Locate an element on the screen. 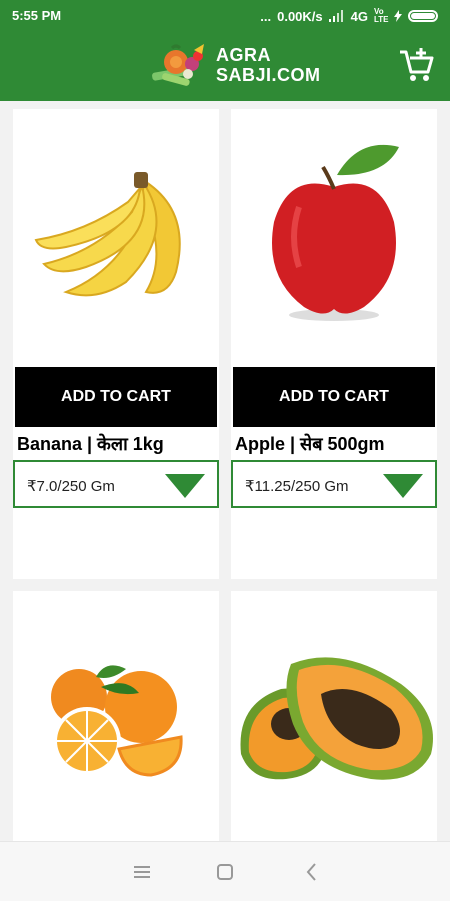 Image resolution: width=450 pixels, height=901 pixels. home-square-icon is located at coordinates (225, 872).